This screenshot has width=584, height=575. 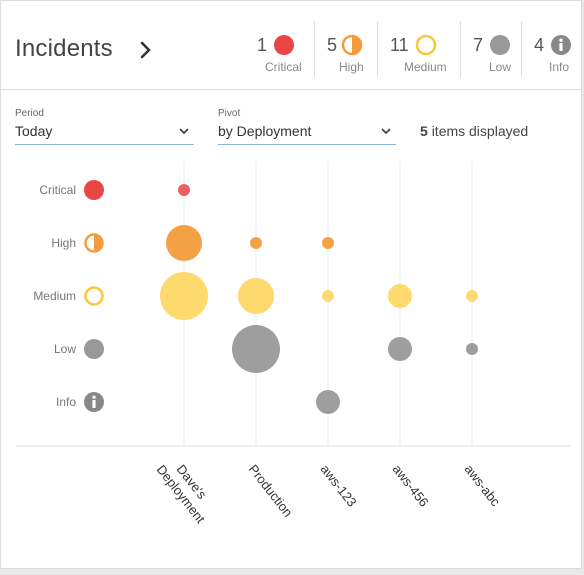 I want to click on bubble-aws-abc-medium, so click(x=472, y=296).